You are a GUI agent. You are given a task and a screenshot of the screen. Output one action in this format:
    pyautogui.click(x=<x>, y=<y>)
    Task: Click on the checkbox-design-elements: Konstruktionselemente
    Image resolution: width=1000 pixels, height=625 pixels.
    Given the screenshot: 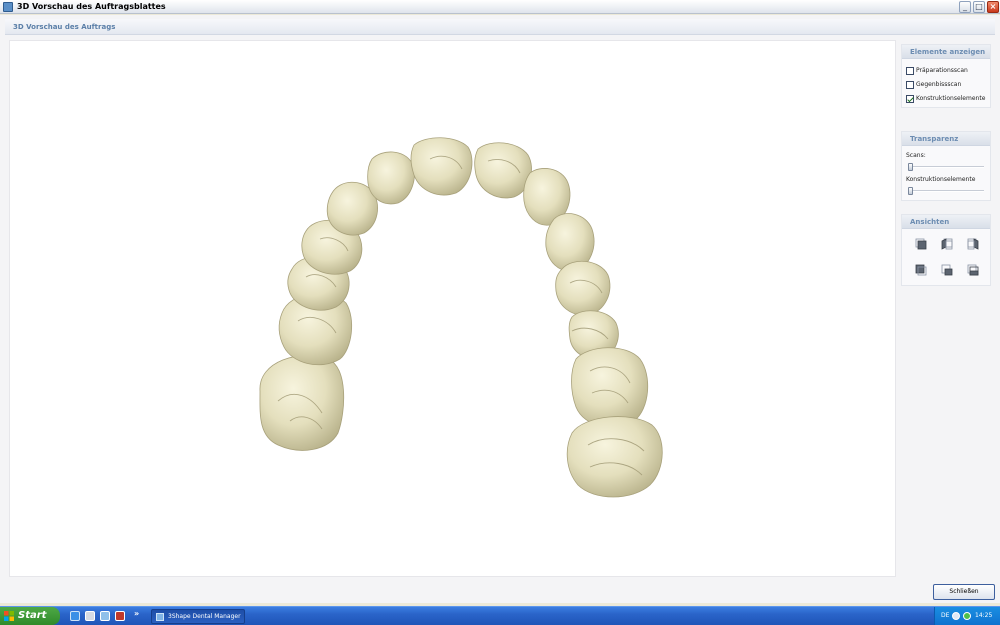 What is the action you would take?
    pyautogui.click(x=945, y=98)
    